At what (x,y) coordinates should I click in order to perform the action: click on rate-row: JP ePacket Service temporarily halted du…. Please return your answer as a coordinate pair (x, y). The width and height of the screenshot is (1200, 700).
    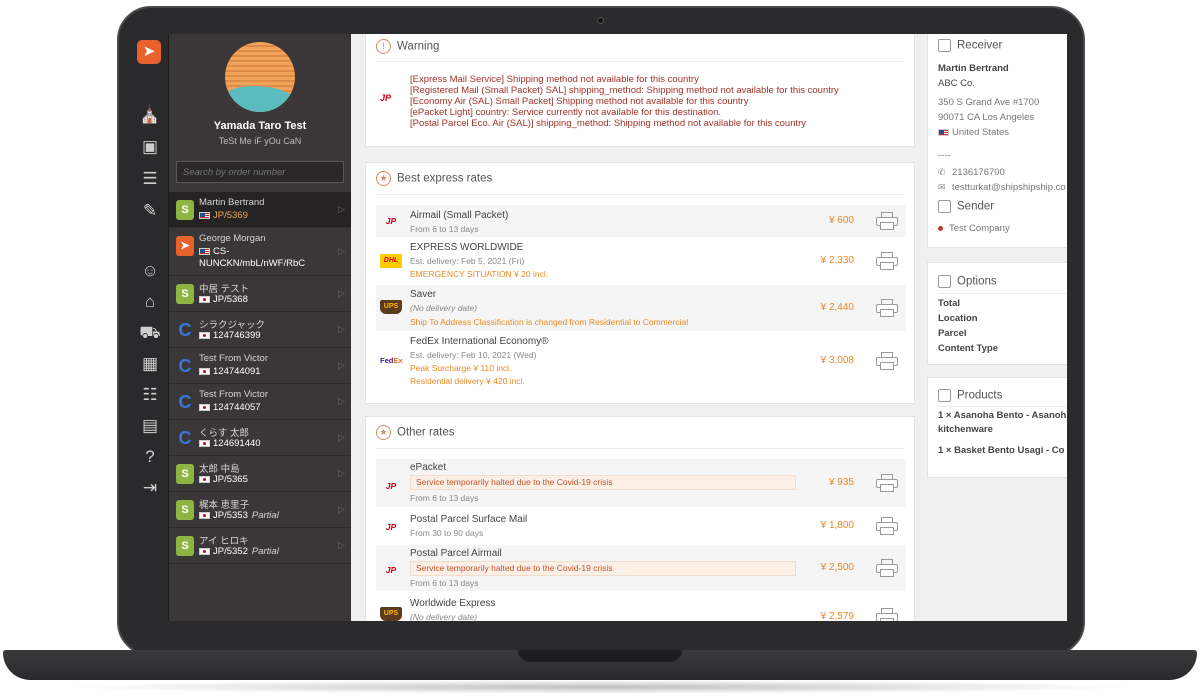
    Looking at the image, I should click on (641, 483).